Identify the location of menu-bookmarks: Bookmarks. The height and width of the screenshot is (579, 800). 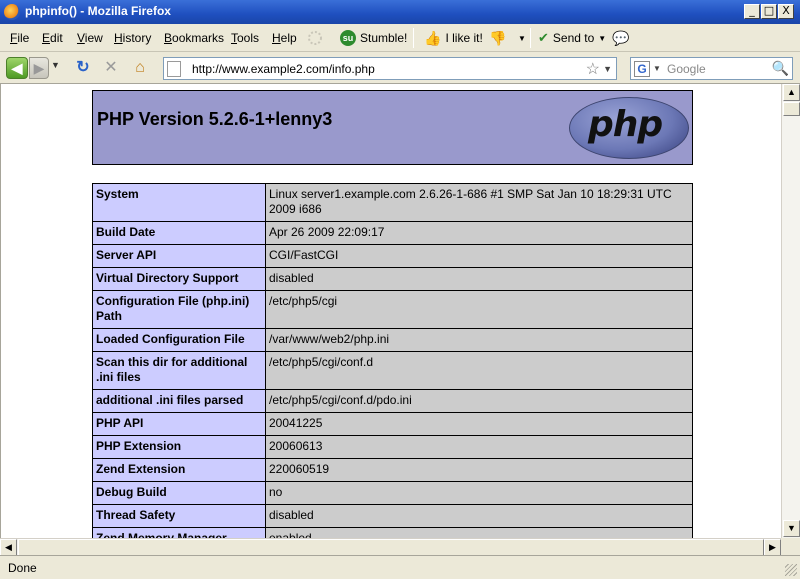
(194, 38).